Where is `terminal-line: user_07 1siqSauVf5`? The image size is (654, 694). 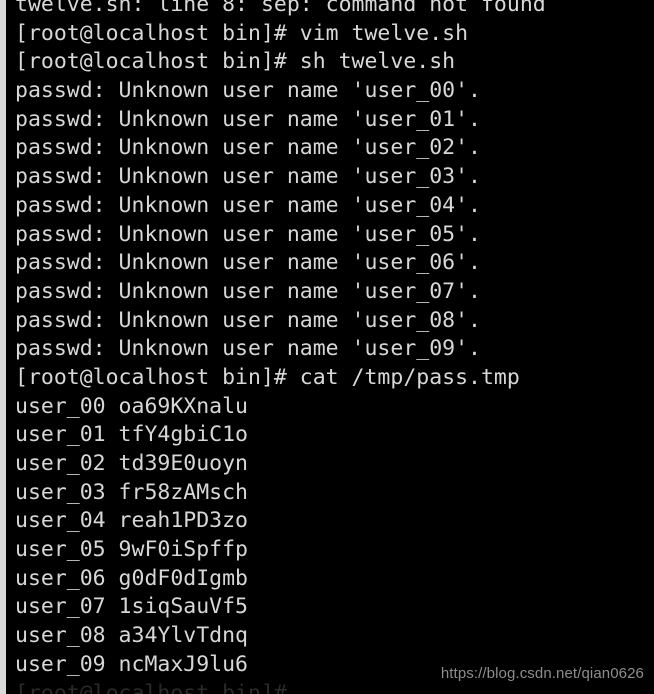
terminal-line: user_07 1siqSauVf5 is located at coordinates (131, 607).